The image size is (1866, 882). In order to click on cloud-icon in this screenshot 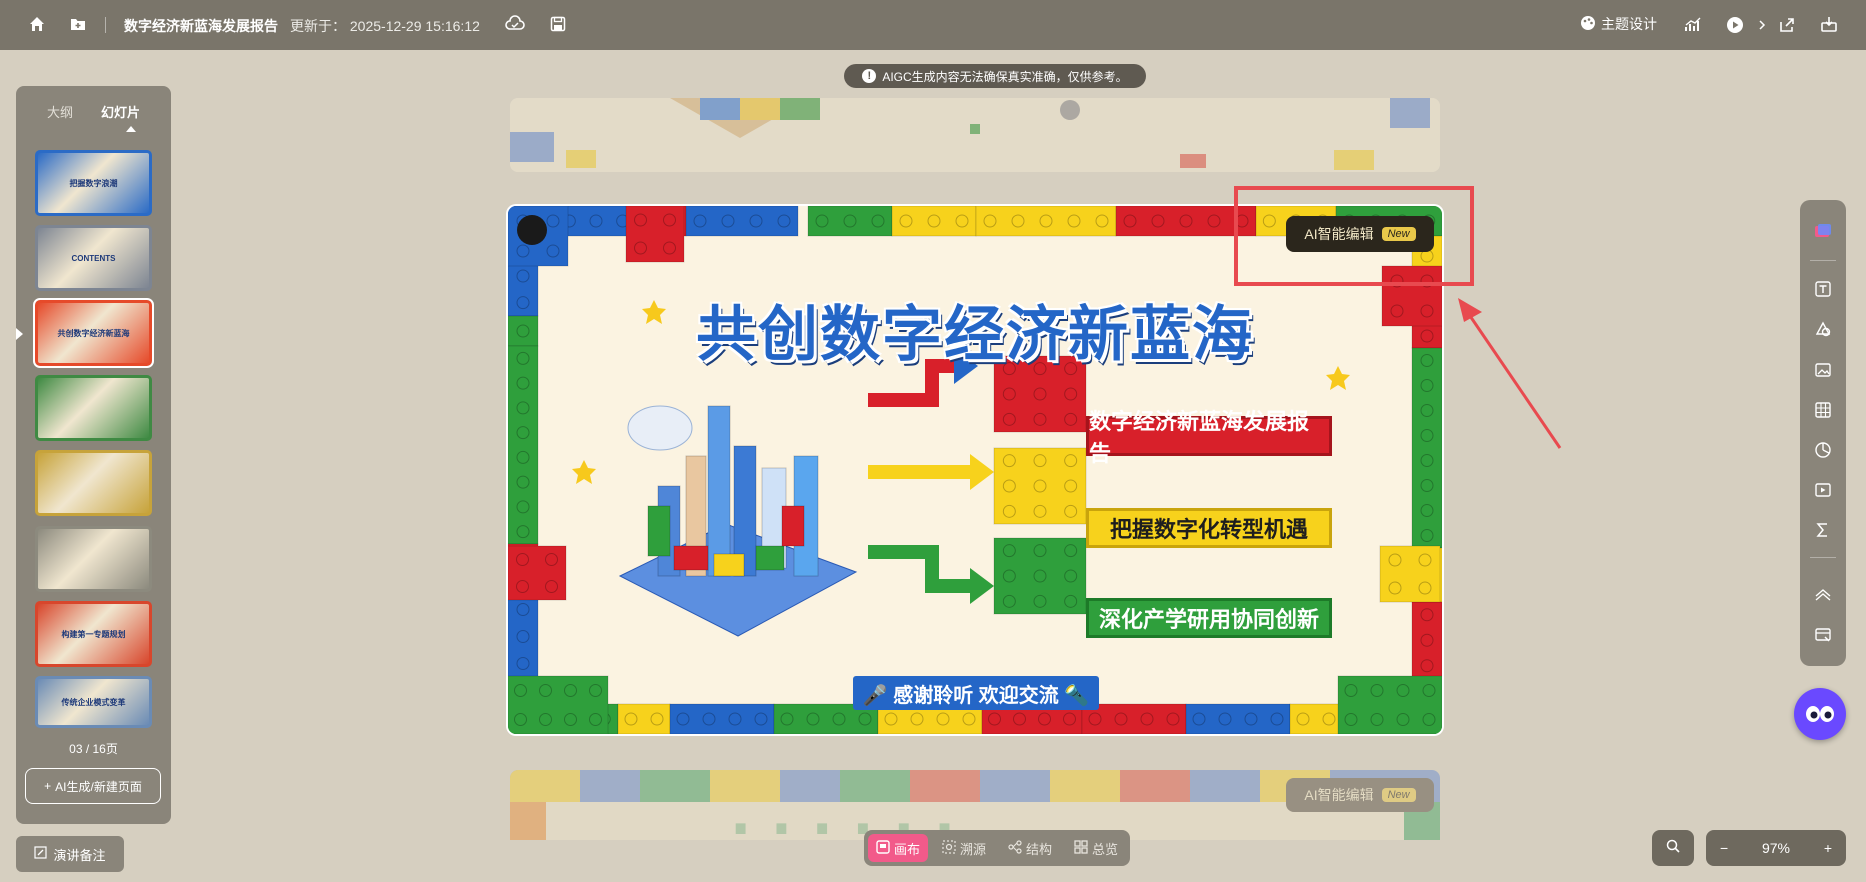, I will do `click(515, 24)`.